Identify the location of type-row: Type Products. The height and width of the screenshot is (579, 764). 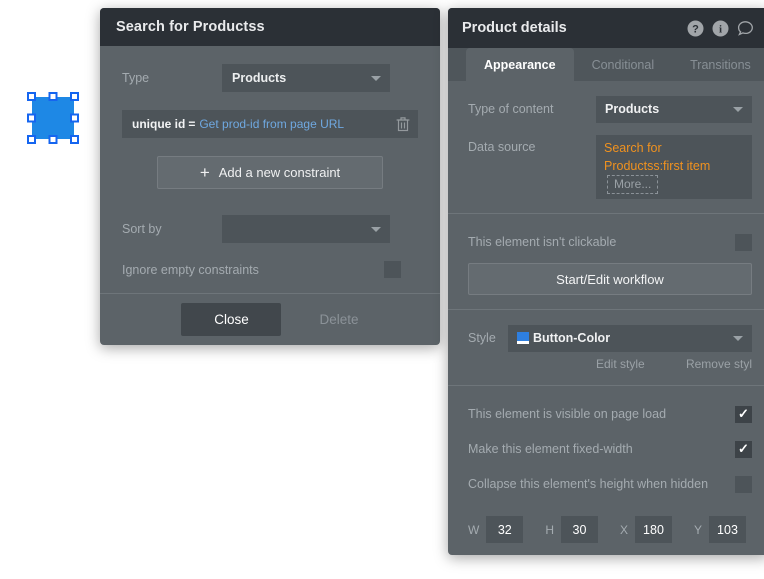
(270, 78).